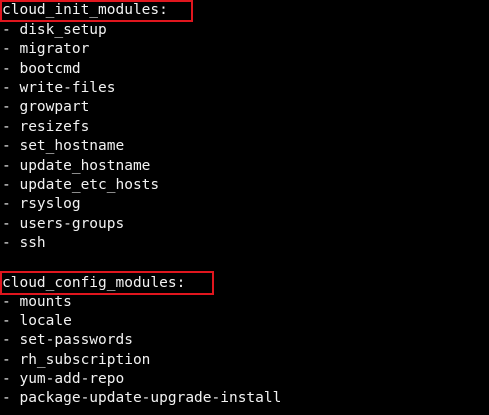 This screenshot has height=415, width=489. Describe the element at coordinates (142, 398) in the screenshot. I see `module-item: - package-update-upgrade-install` at that location.